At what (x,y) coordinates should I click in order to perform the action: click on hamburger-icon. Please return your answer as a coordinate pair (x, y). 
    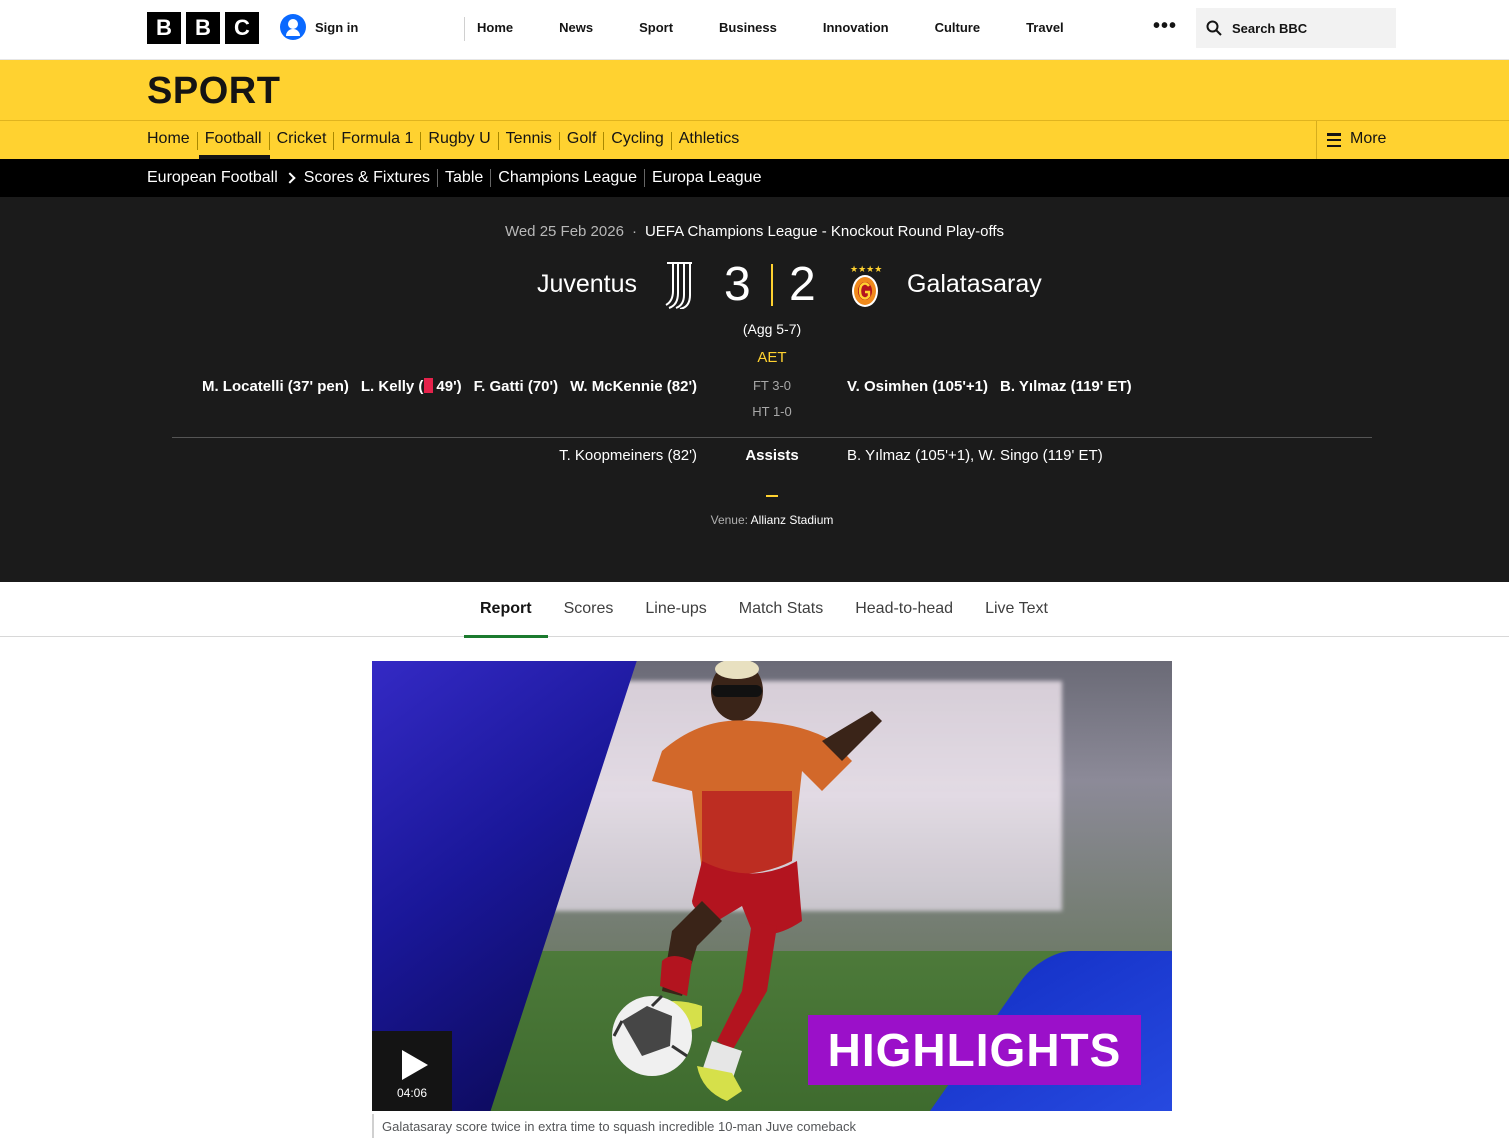
    Looking at the image, I should click on (1334, 140).